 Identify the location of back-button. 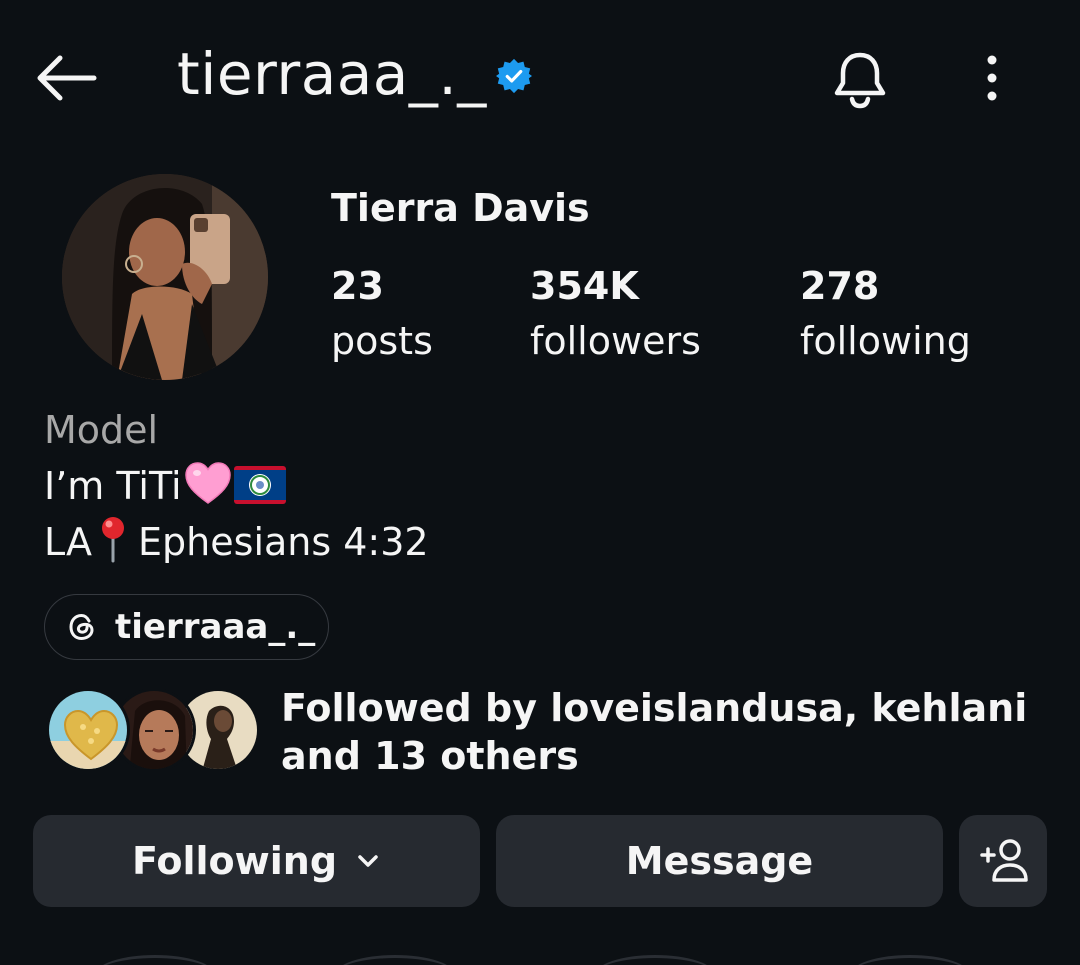
(66, 78).